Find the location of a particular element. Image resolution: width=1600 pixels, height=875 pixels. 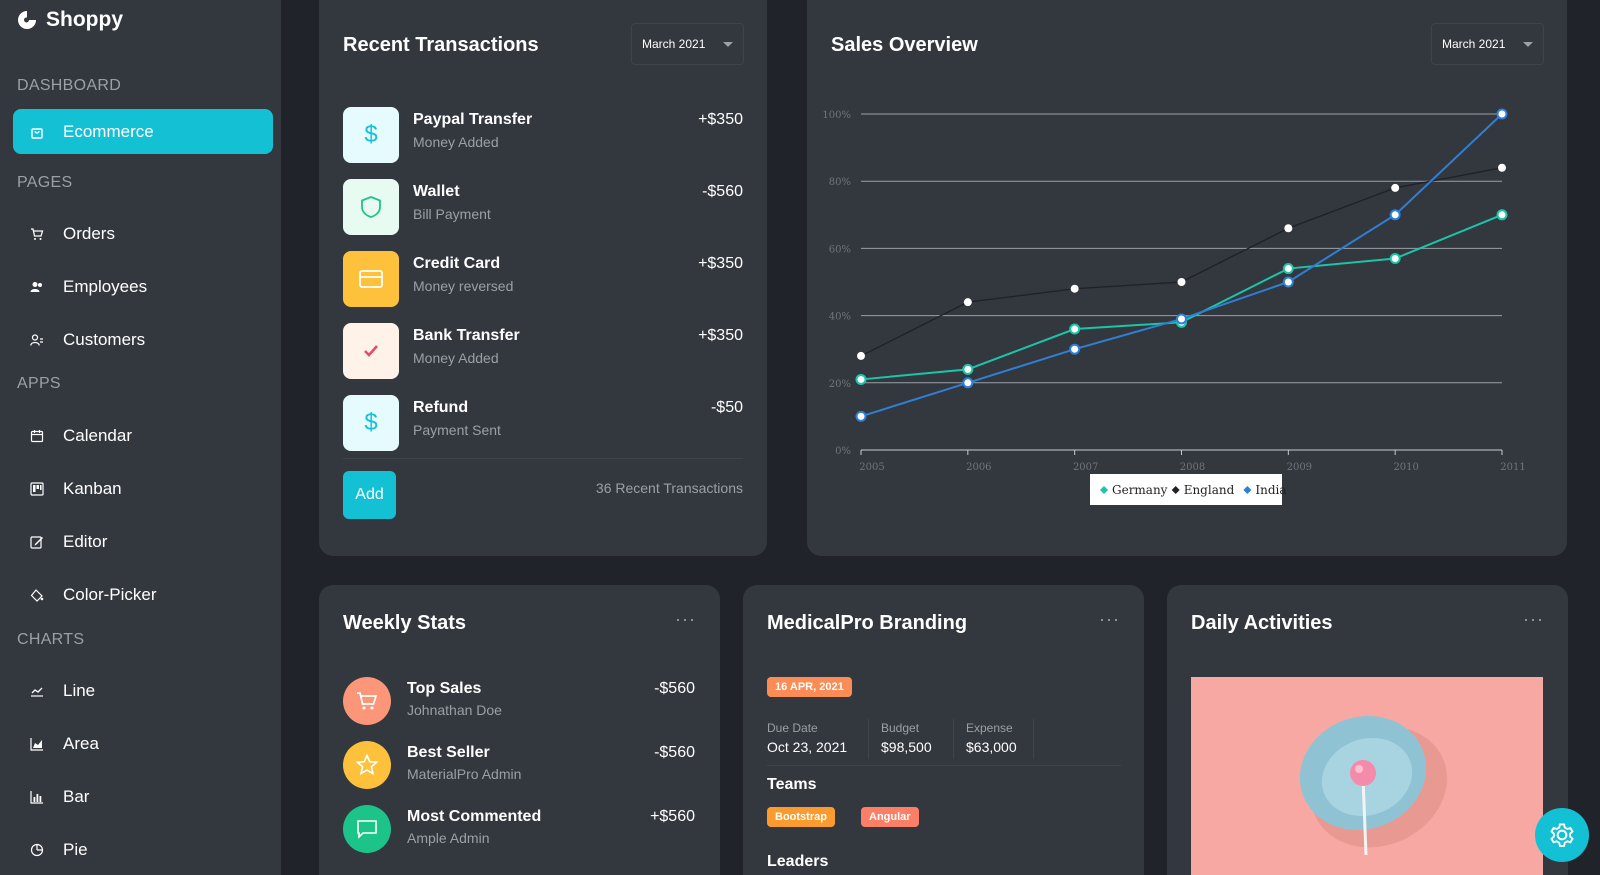

section-title-apps: APPS is located at coordinates (39, 383).